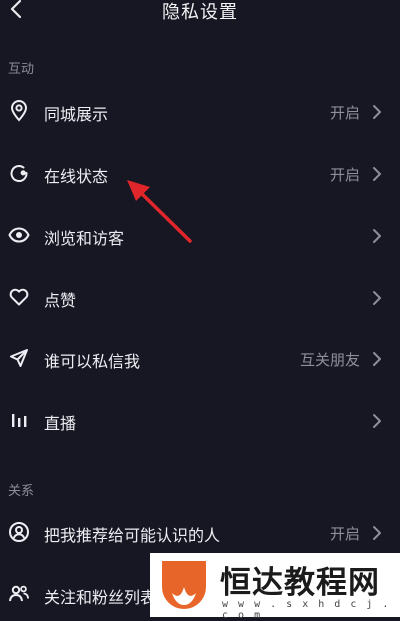 This screenshot has height=621, width=400. What do you see at coordinates (84, 238) in the screenshot?
I see `row-label: 浏览和访客` at bounding box center [84, 238].